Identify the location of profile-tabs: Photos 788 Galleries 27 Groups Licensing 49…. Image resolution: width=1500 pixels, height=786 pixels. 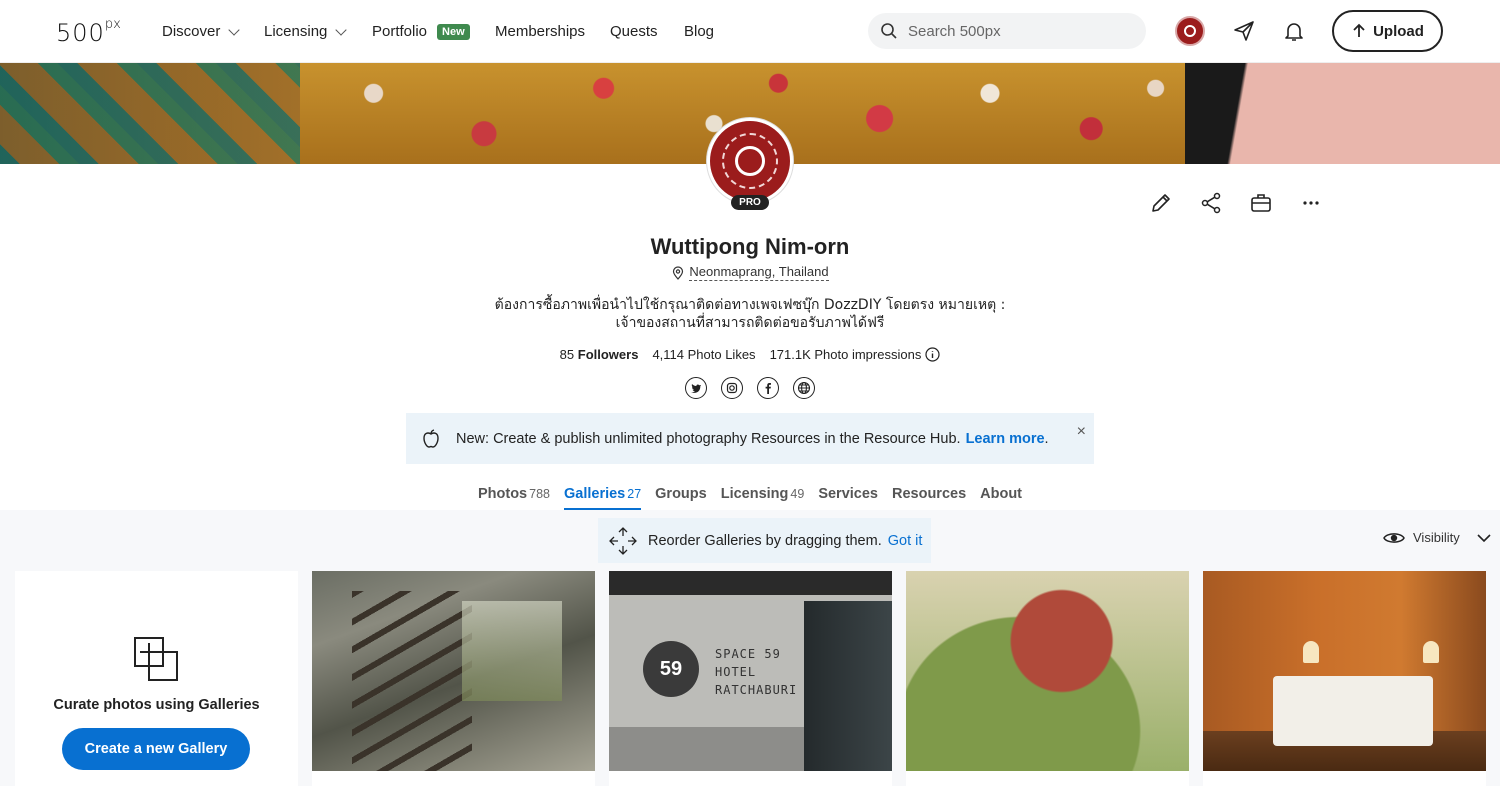
(750, 498).